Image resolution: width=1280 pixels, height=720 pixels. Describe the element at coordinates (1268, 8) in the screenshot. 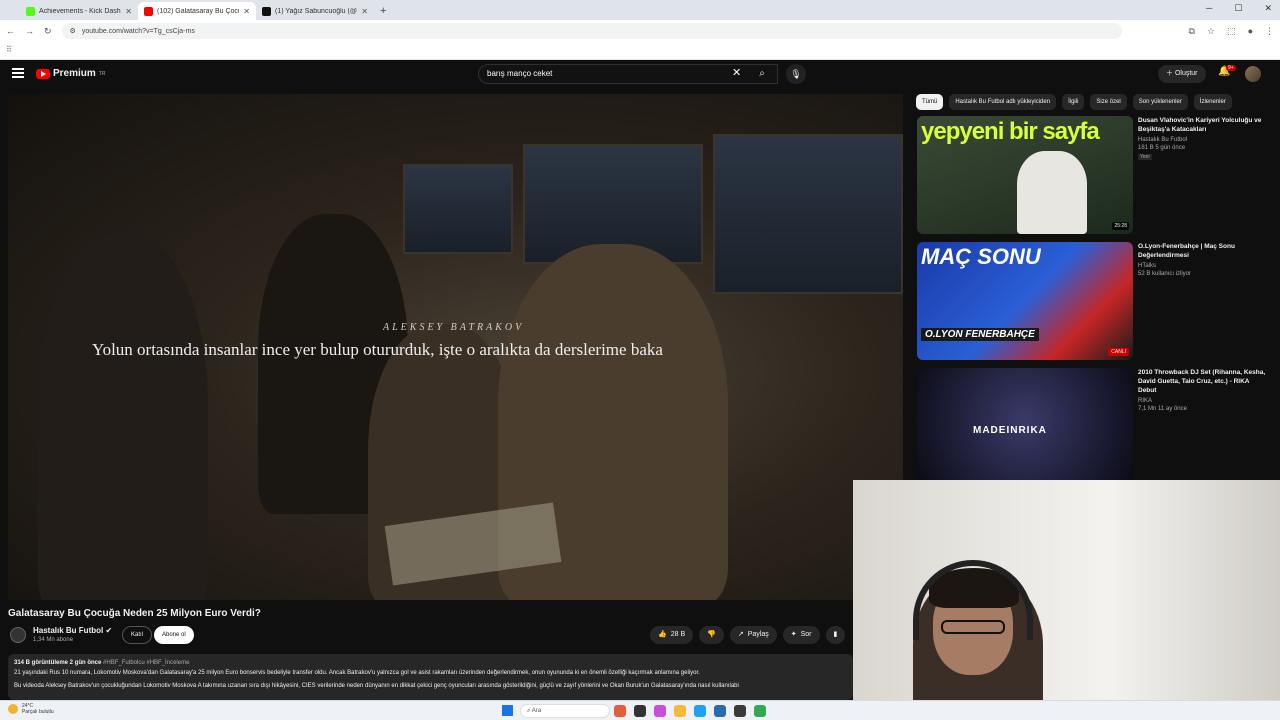

I see `close-window-icon: ✕` at that location.